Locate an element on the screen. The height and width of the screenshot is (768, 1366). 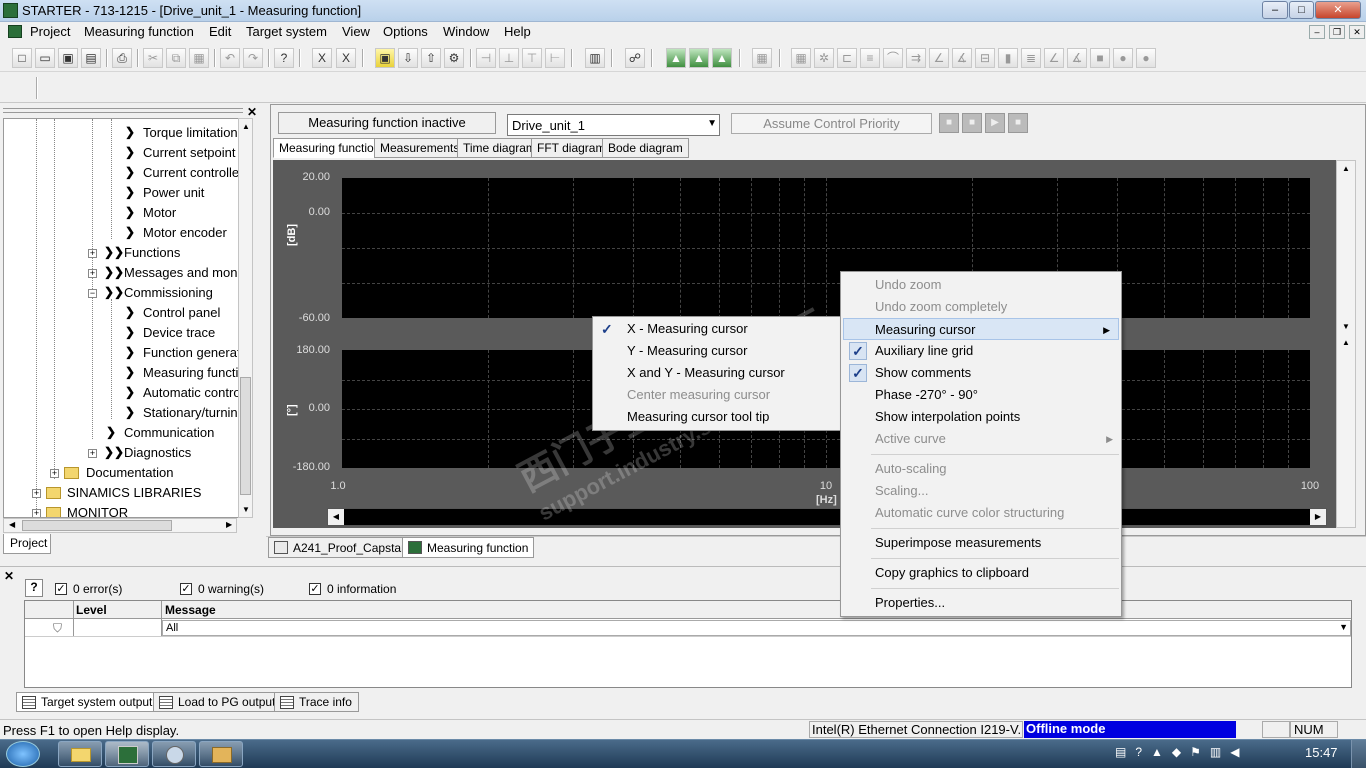
tree-item-control-panel: Control panel is located at coordinates (181, 312).